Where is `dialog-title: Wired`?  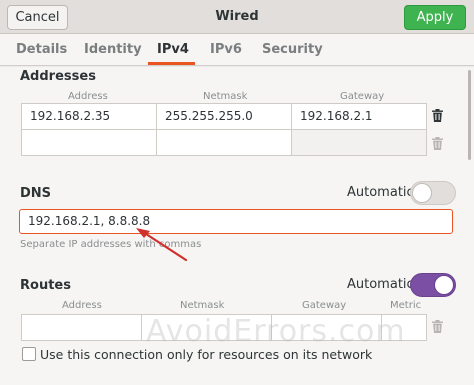 dialog-title: Wired is located at coordinates (237, 16).